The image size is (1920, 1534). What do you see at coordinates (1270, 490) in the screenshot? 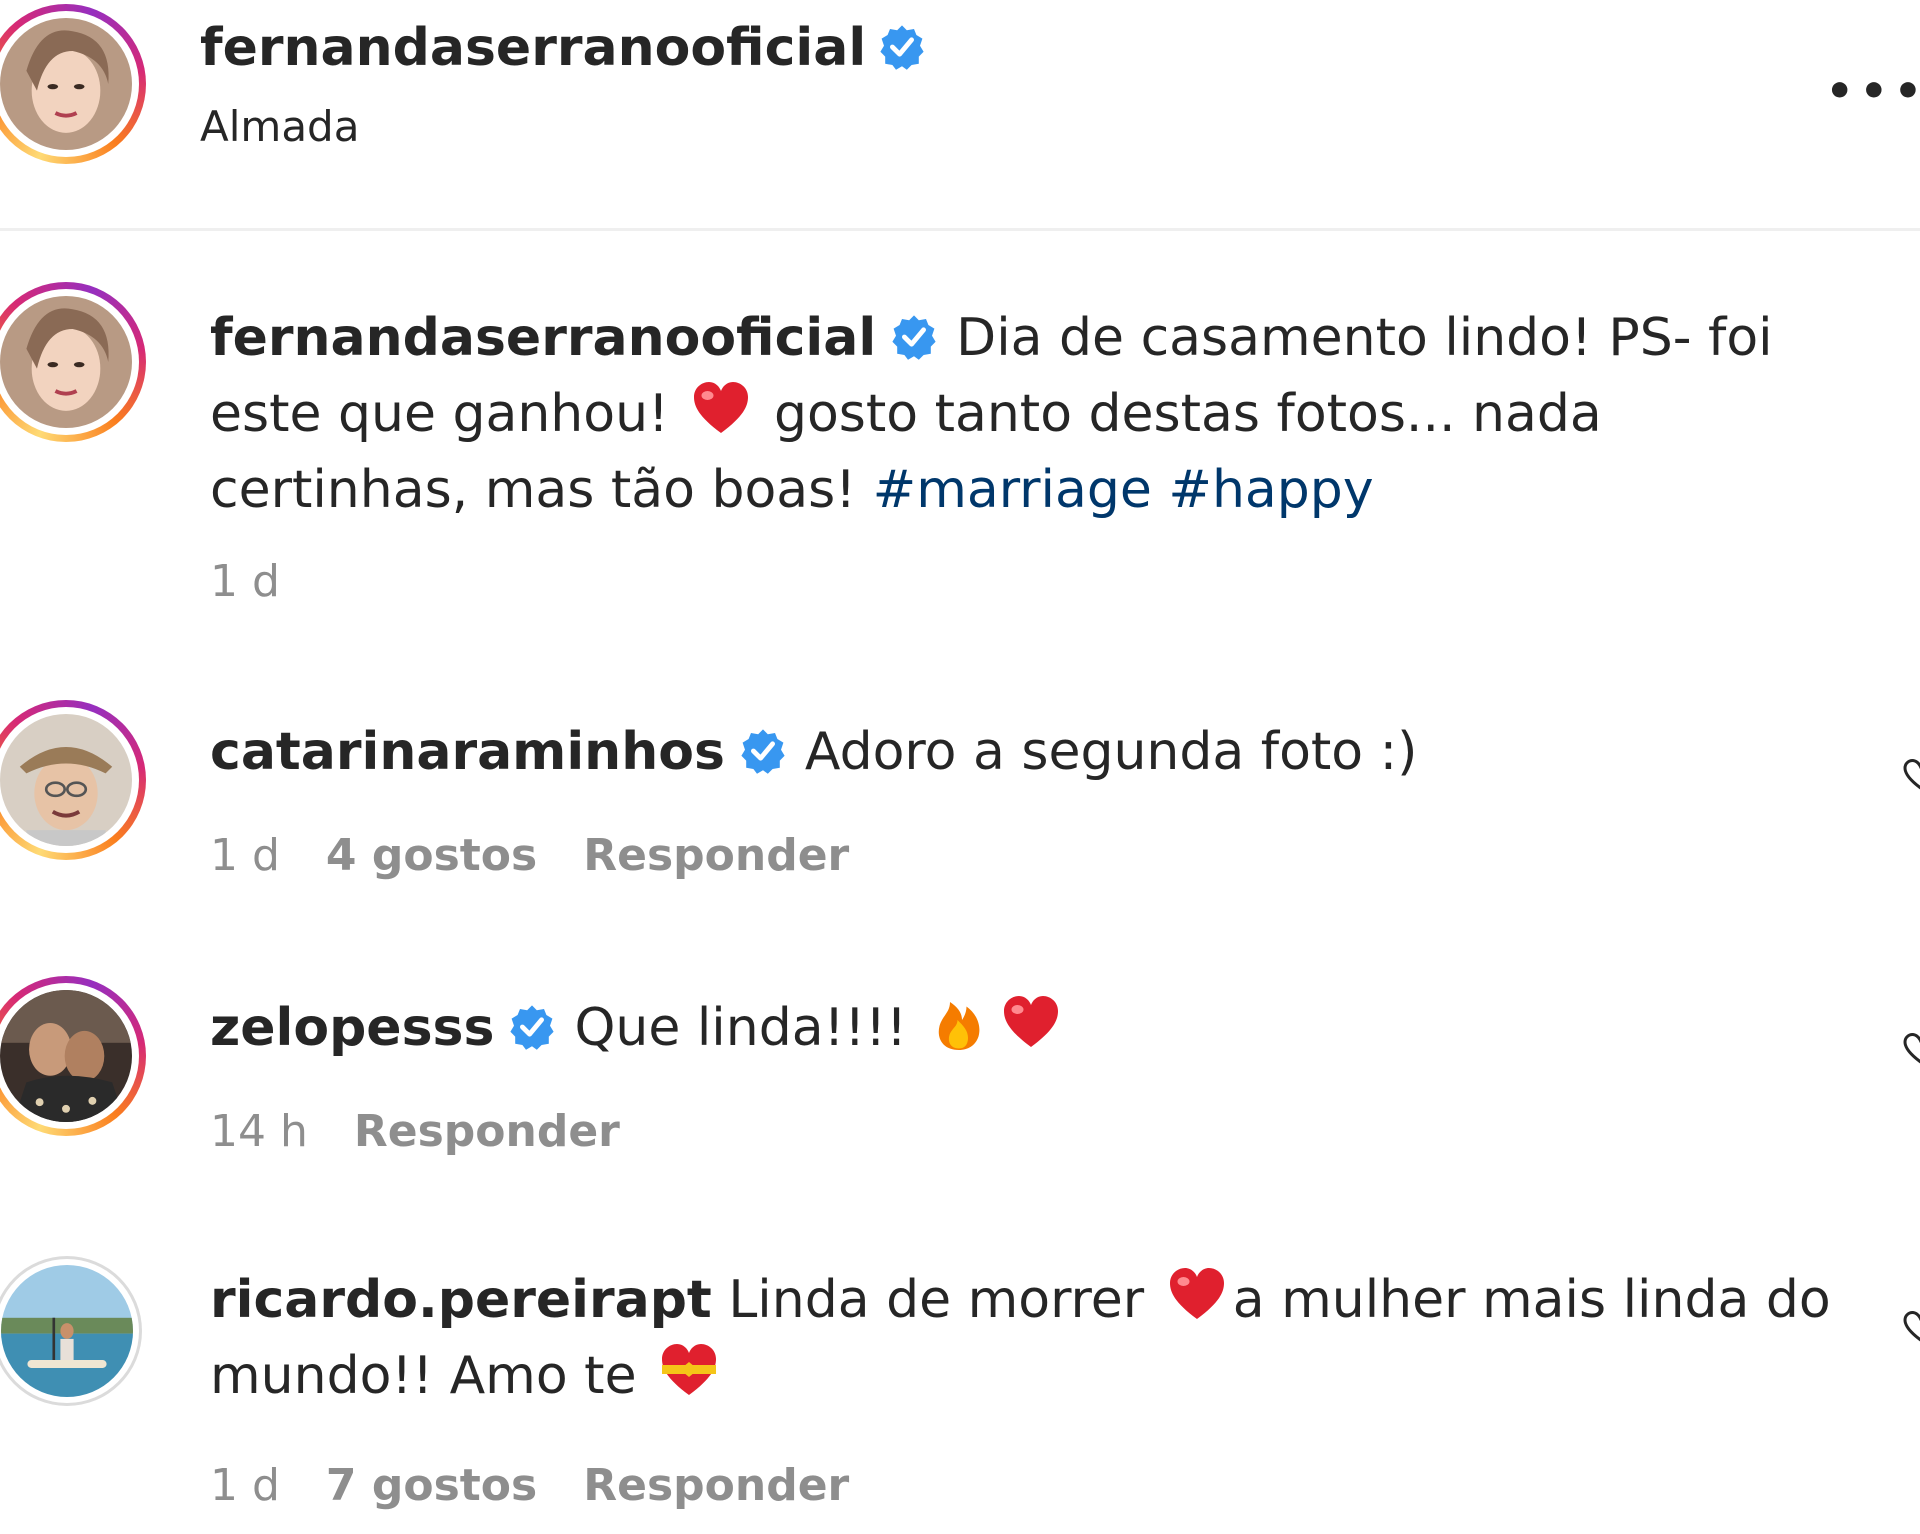
I see `hashtag-link: #happy` at bounding box center [1270, 490].